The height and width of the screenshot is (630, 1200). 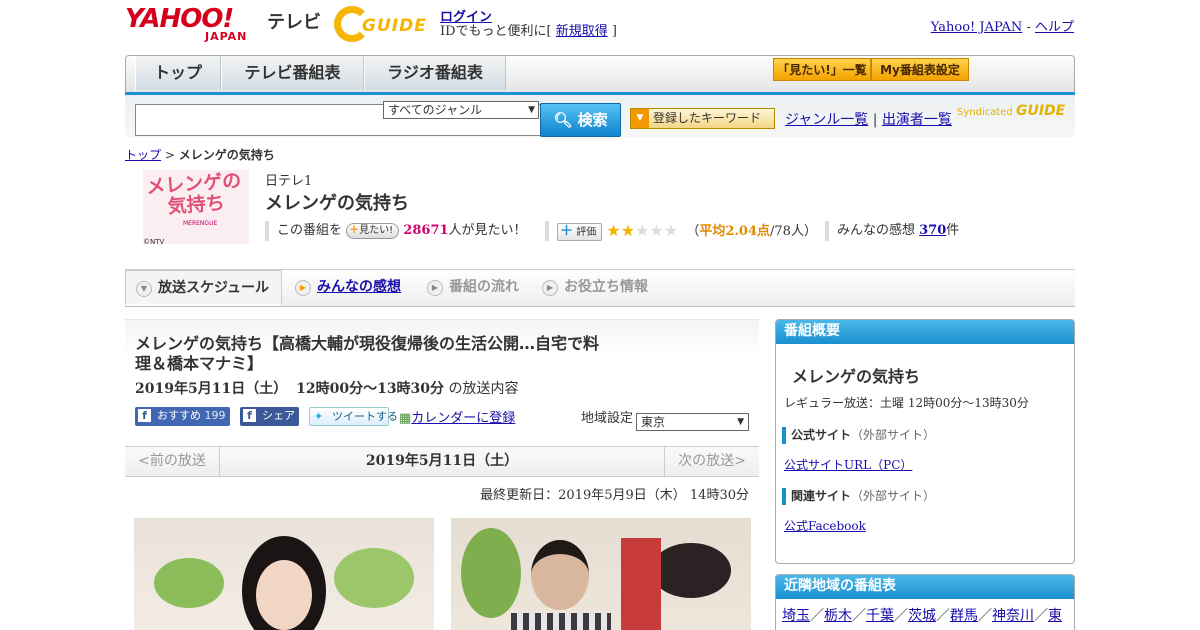 I want to click on want-list-button: 「見たい!」一覧, so click(x=822, y=69).